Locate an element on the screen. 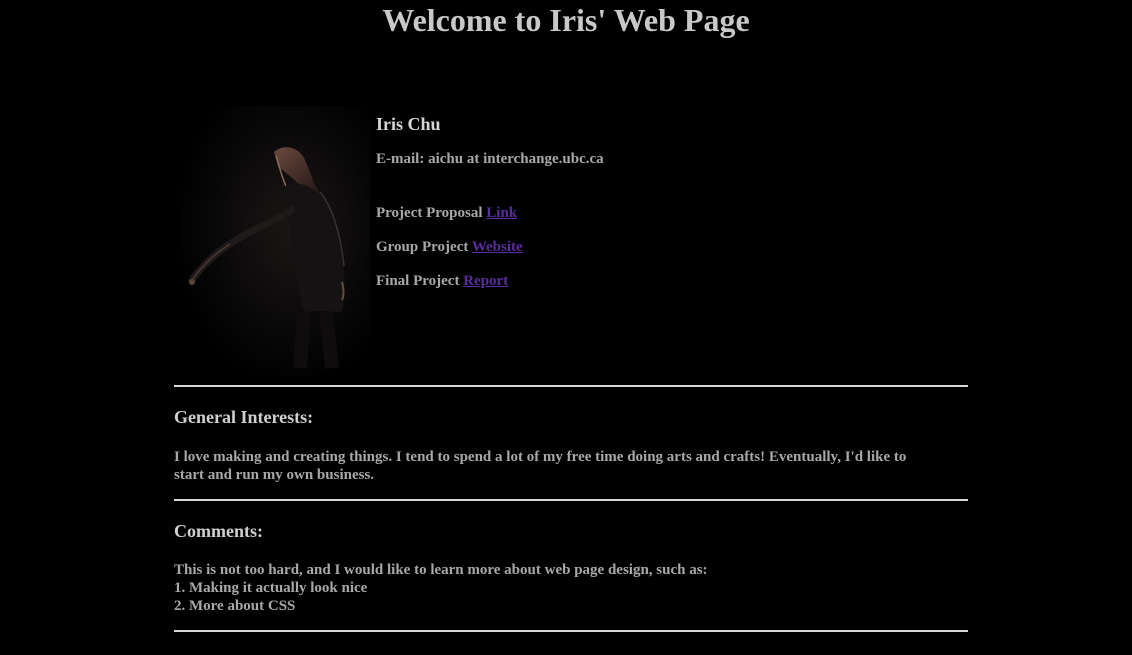  comments-heading: Comments: is located at coordinates (218, 531).